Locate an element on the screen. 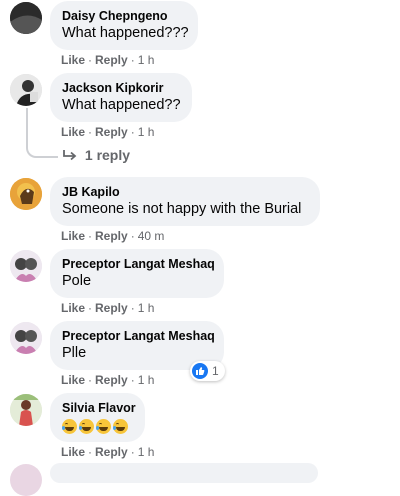  comment-bubble: Daisy Chepngeno What happened??? is located at coordinates (124, 25).